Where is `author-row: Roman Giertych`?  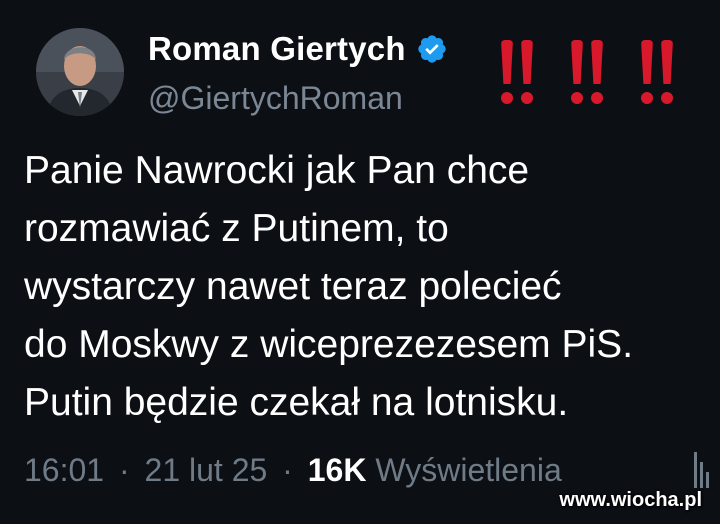 author-row: Roman Giertych is located at coordinates (298, 49).